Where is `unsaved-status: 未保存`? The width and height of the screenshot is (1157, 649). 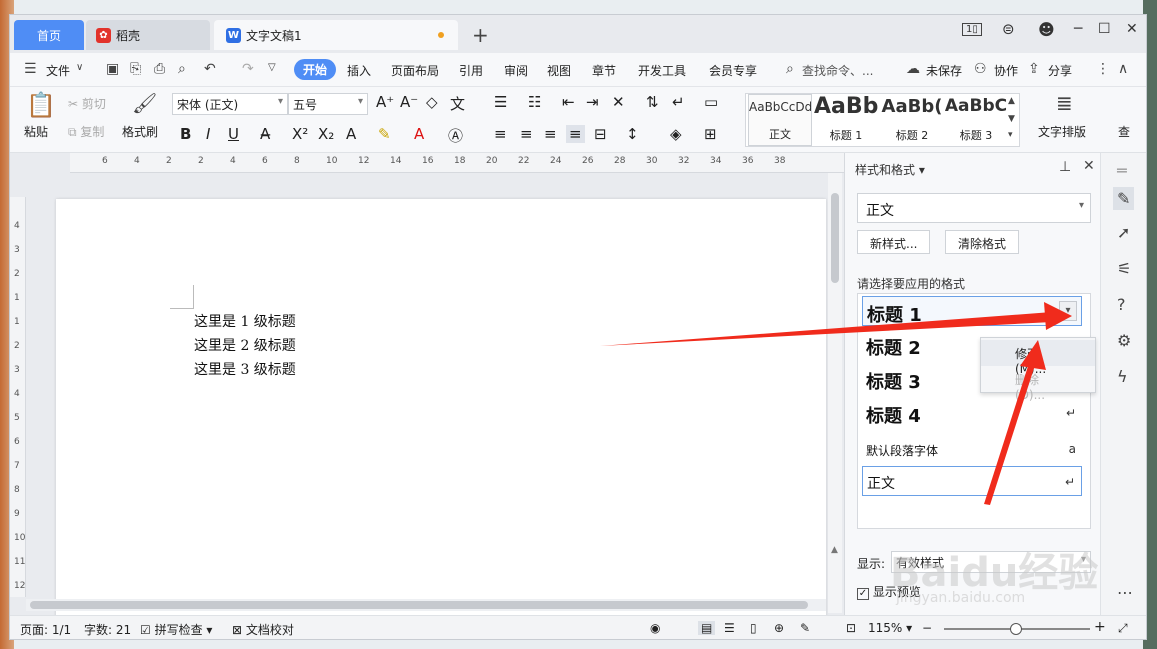 unsaved-status: 未保存 is located at coordinates (944, 70).